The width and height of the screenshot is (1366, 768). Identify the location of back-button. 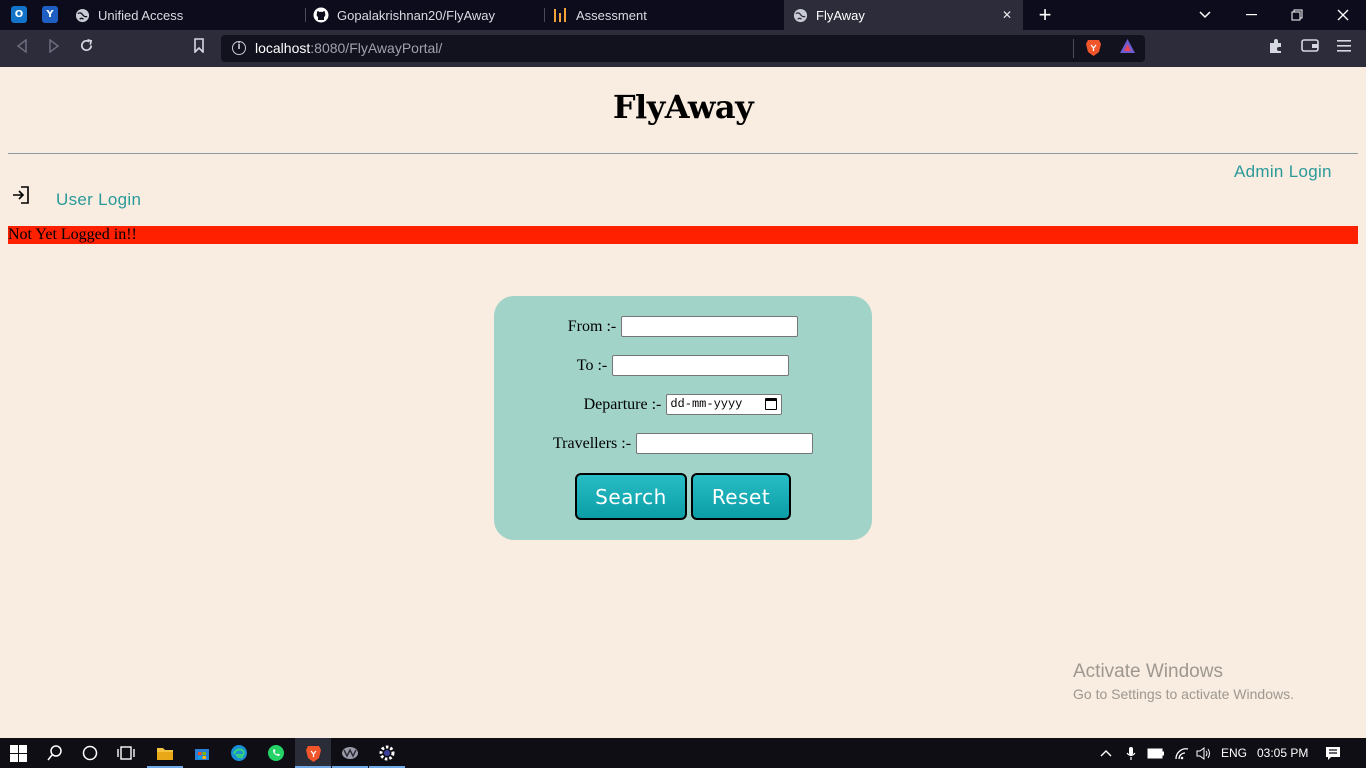
(22, 48).